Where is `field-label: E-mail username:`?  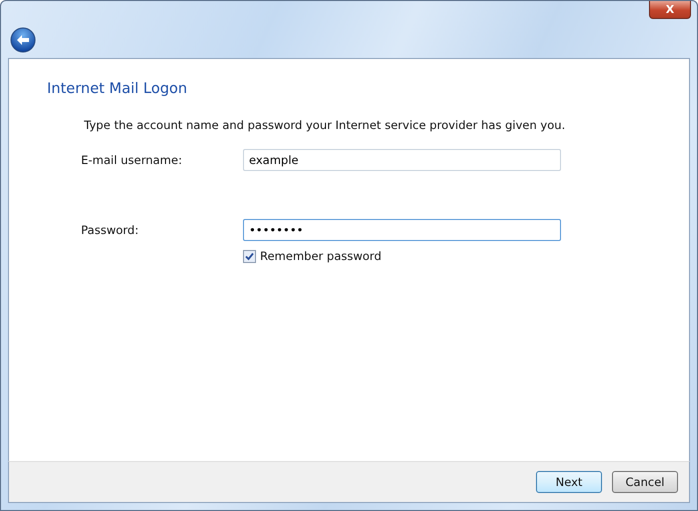
field-label: E-mail username: is located at coordinates (132, 160).